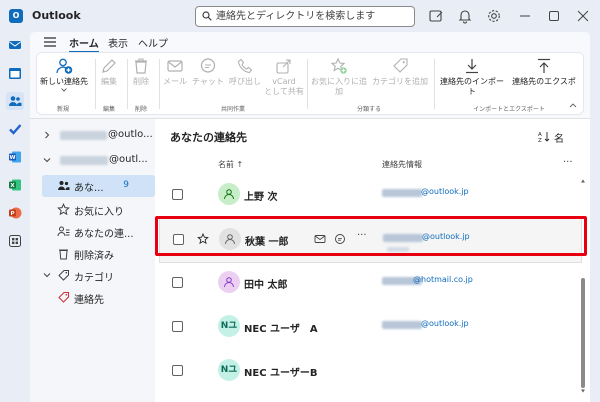  I want to click on checkmark-app-icon, so click(15, 129).